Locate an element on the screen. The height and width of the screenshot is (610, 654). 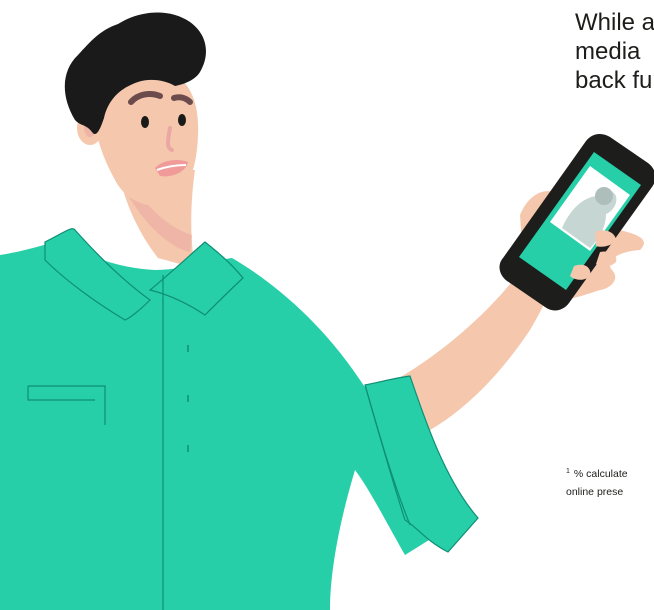
headline-line-2: media is located at coordinates (608, 51).